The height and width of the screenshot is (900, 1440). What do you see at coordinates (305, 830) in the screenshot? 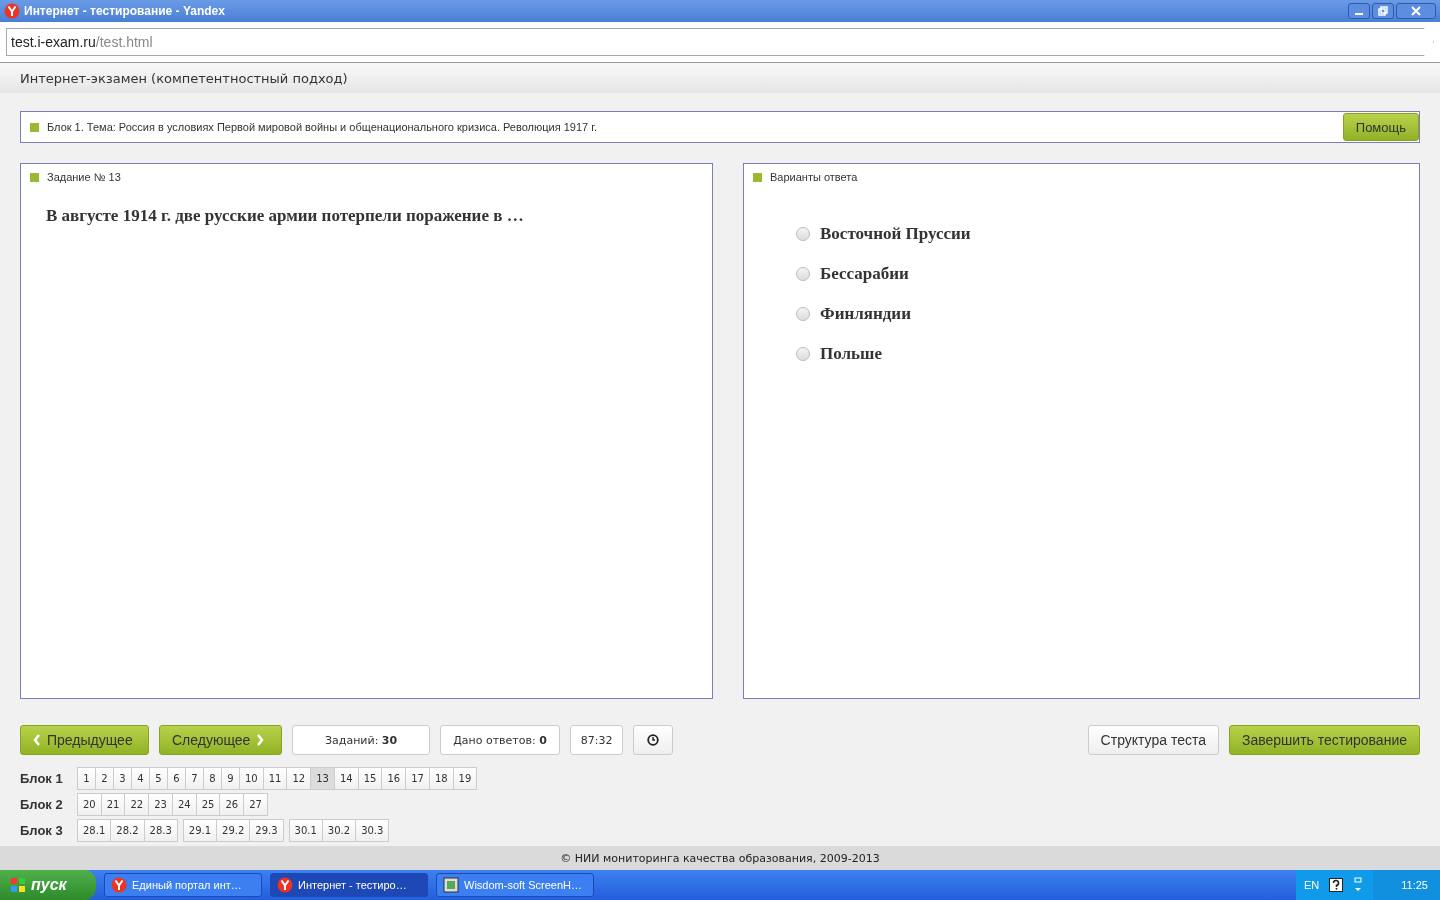
I see `question-number-button: 30.1` at bounding box center [305, 830].